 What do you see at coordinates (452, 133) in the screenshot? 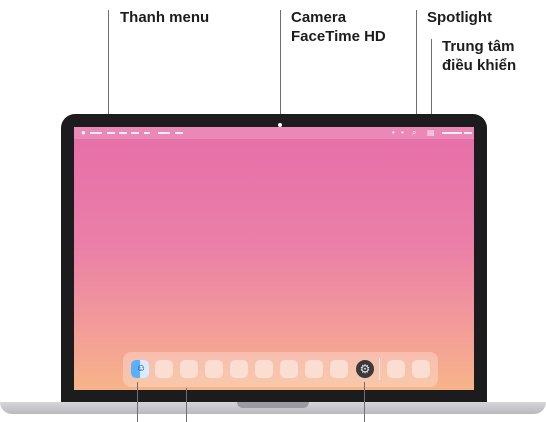
I see `menu-bar-clock` at bounding box center [452, 133].